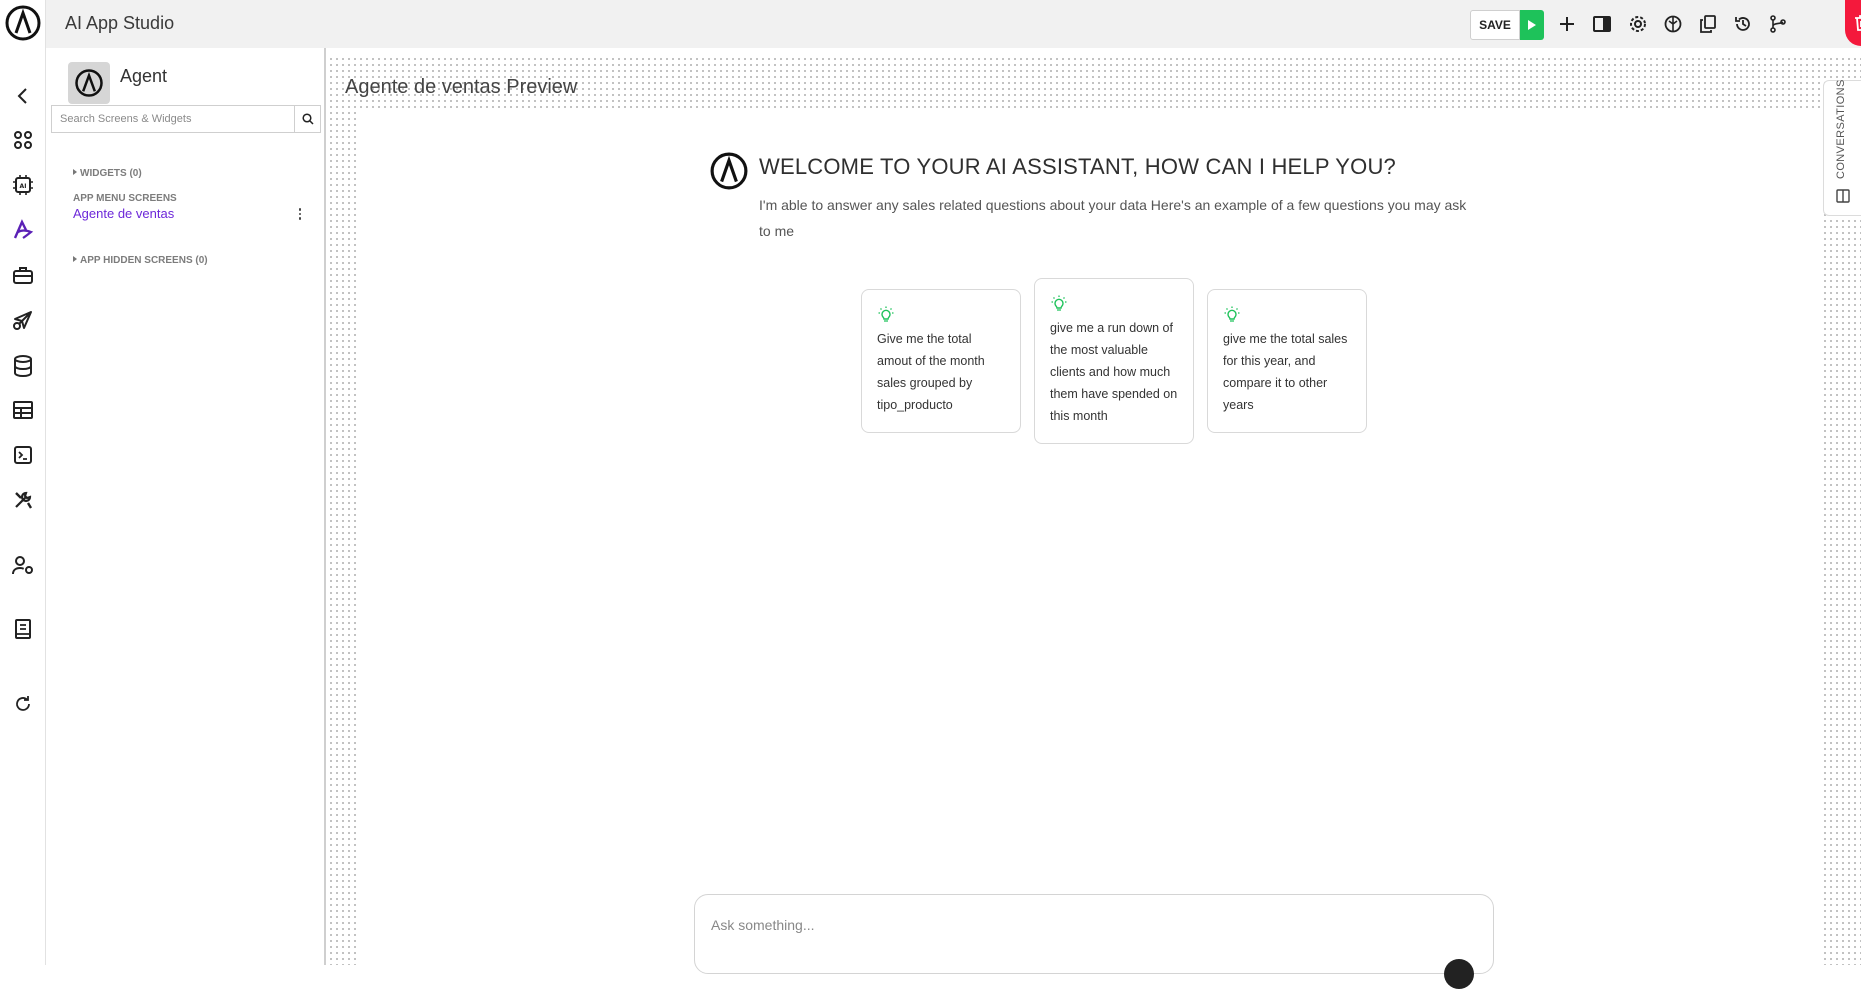 The width and height of the screenshot is (1861, 989). I want to click on play-icon, so click(1532, 25).